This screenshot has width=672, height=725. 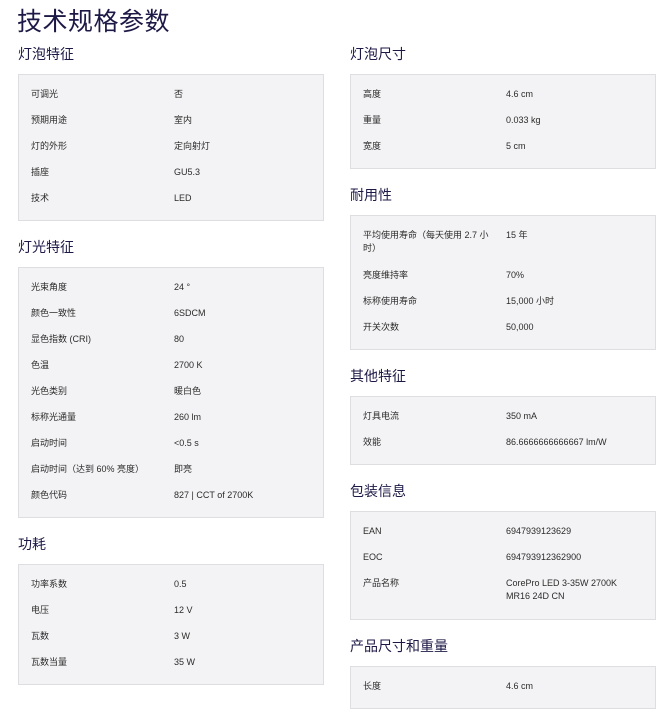 I want to click on spec-section-power: 功耗 功率系数 0.5 电压 12 V 瓦数 3 W 瓦数当量 35 W, so click(x=171, y=609).